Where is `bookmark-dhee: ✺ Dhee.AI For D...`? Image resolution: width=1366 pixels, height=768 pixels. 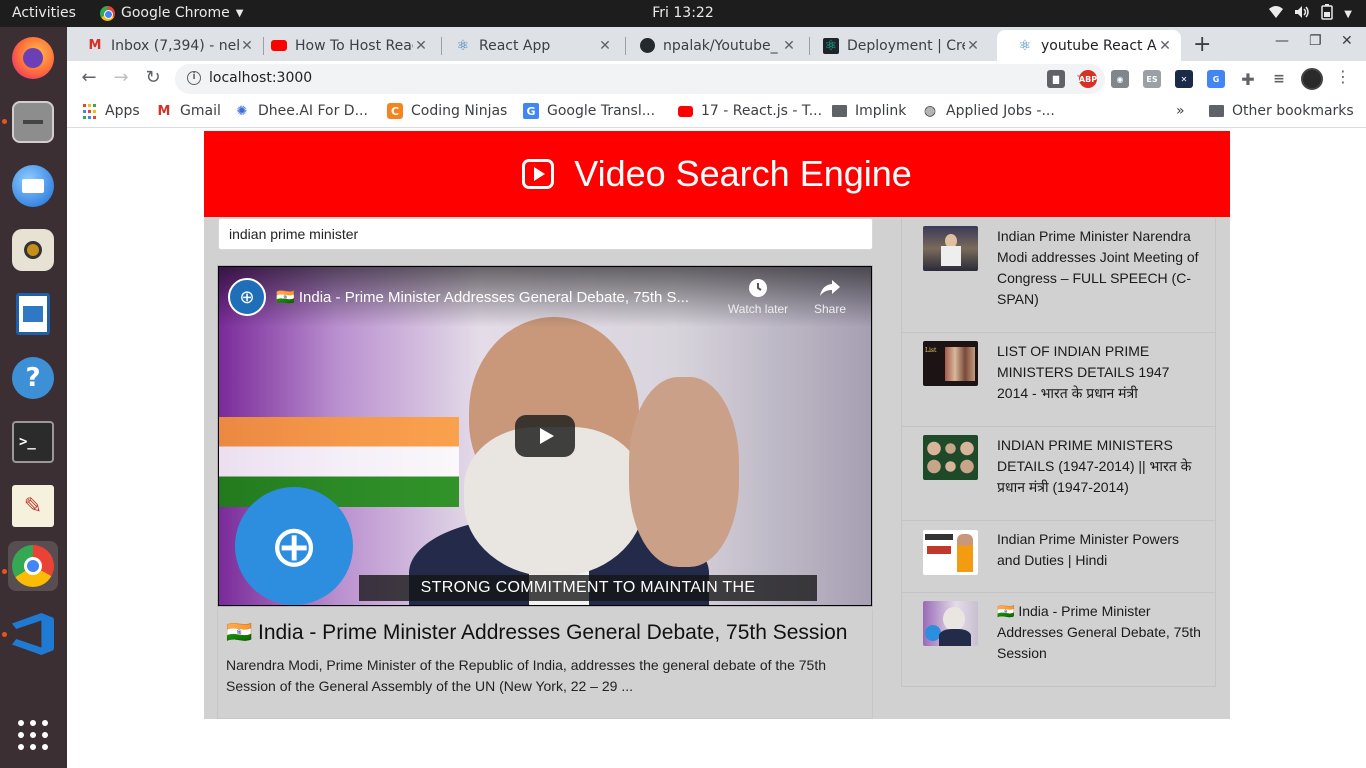 bookmark-dhee: ✺ Dhee.AI For D... is located at coordinates (301, 111).